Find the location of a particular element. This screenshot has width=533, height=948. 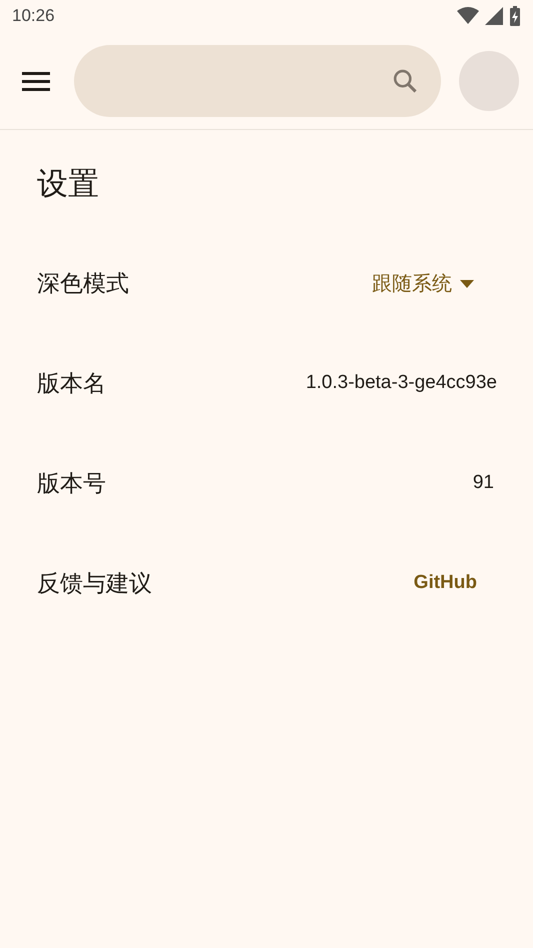

theme-dropdown: 跟随系统 is located at coordinates (423, 283).